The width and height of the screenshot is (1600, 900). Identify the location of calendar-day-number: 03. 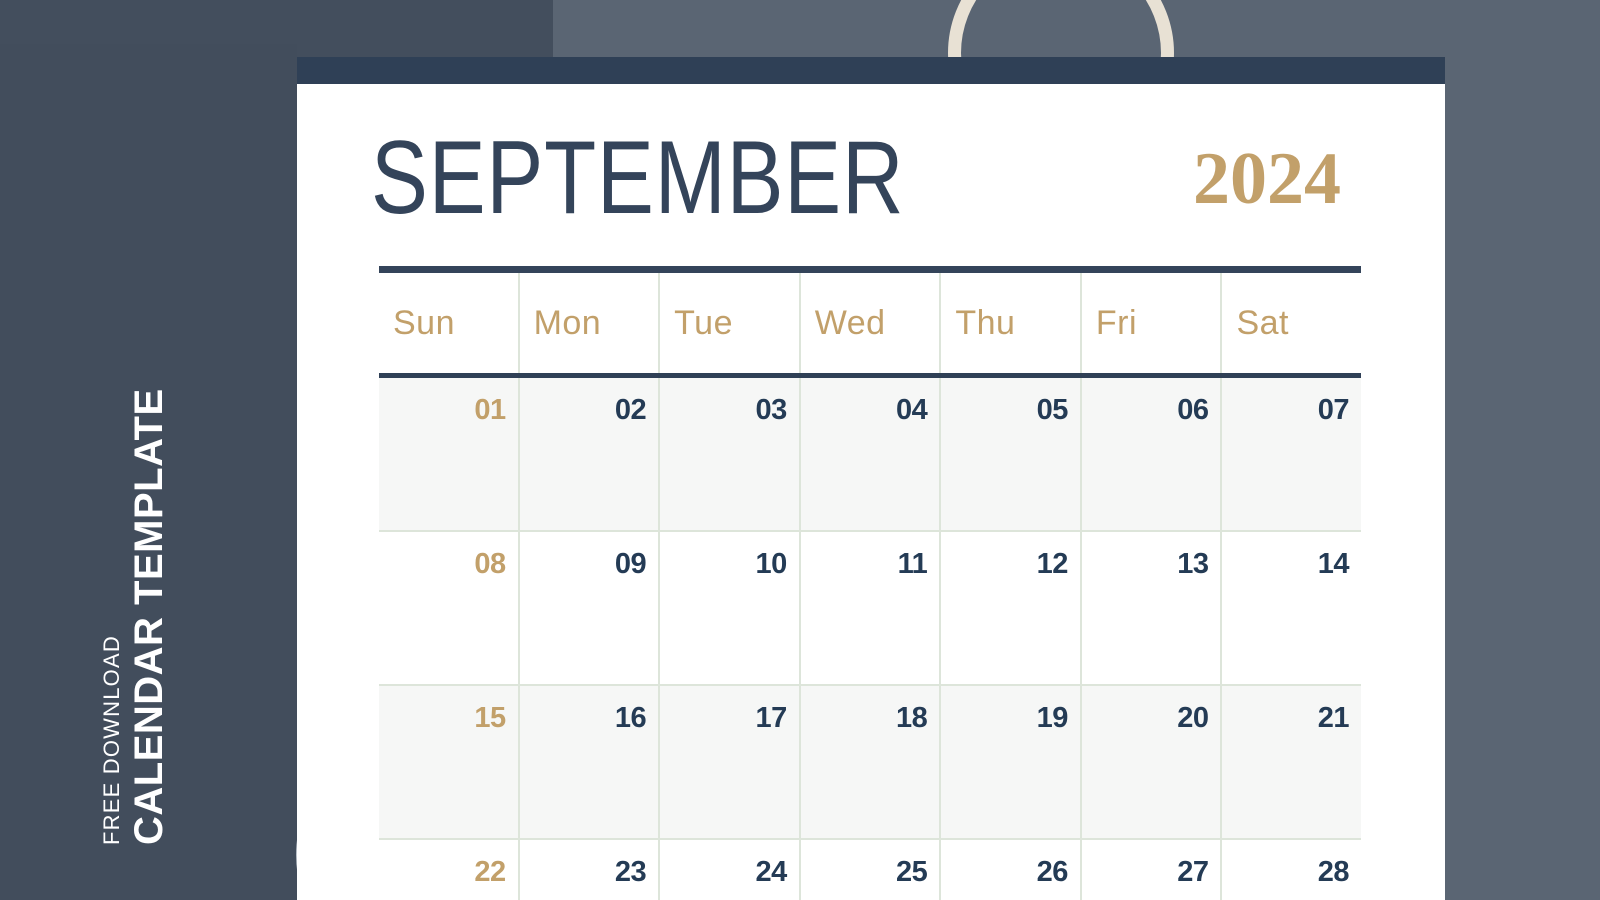
(771, 410).